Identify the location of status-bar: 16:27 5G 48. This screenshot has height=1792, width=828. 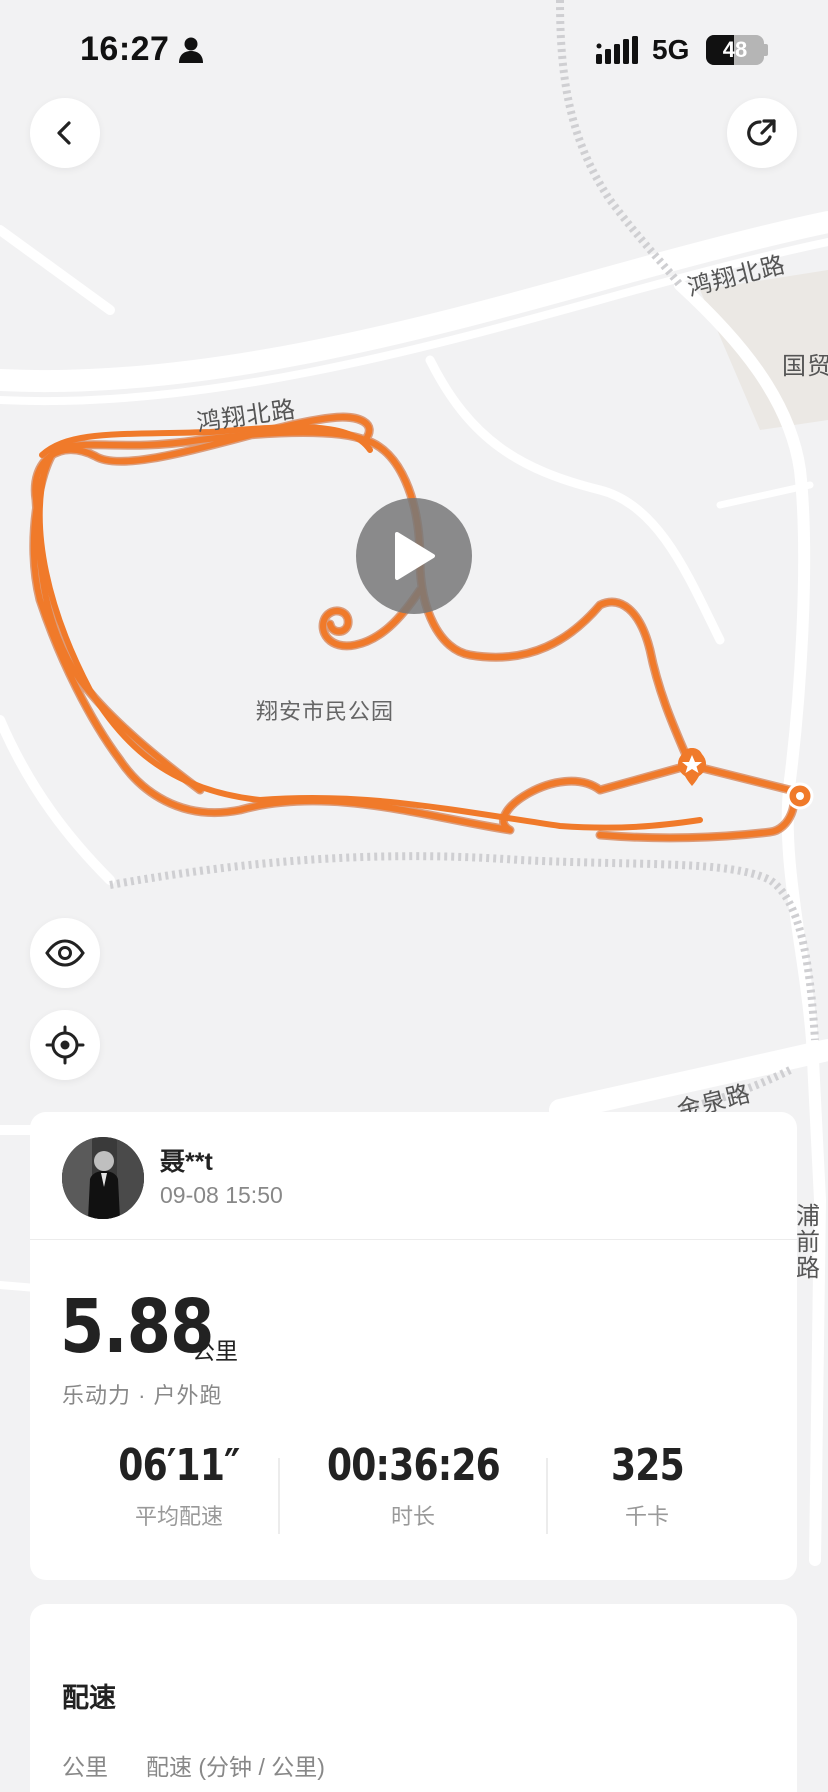
(414, 50).